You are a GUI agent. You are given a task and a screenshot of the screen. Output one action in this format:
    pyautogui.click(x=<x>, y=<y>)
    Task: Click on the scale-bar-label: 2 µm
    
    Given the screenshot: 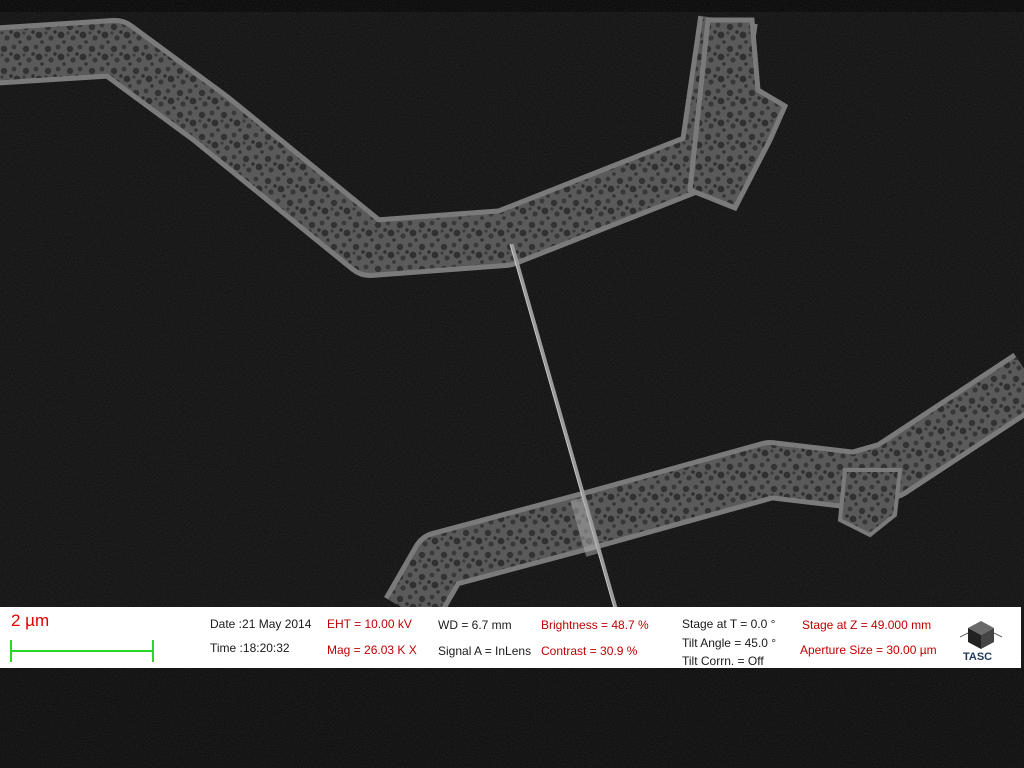 What is the action you would take?
    pyautogui.click(x=30, y=620)
    